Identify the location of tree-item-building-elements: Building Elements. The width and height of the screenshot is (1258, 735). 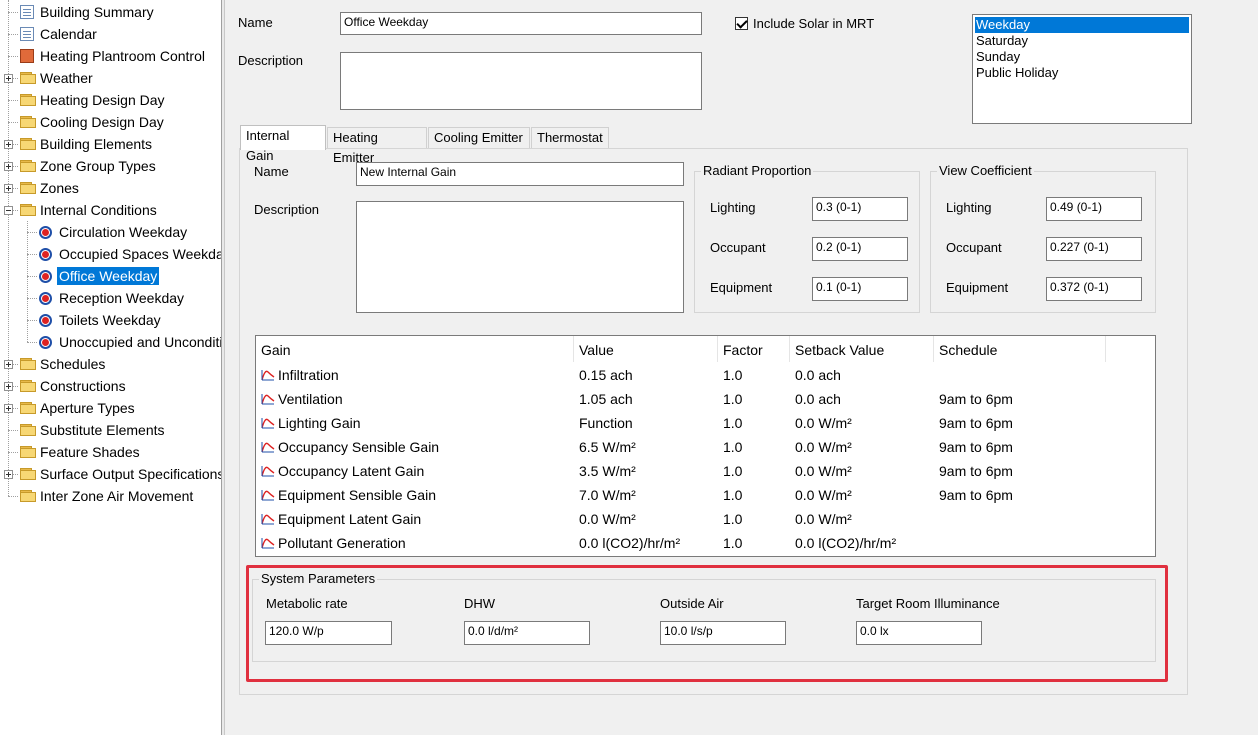
(110, 144).